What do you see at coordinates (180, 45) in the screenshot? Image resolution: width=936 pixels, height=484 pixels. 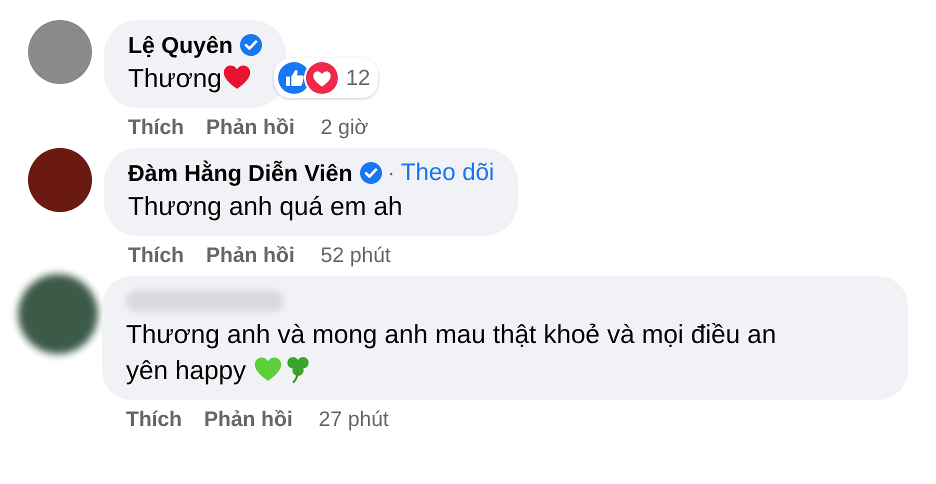 I see `author-name: Lệ Quyên` at bounding box center [180, 45].